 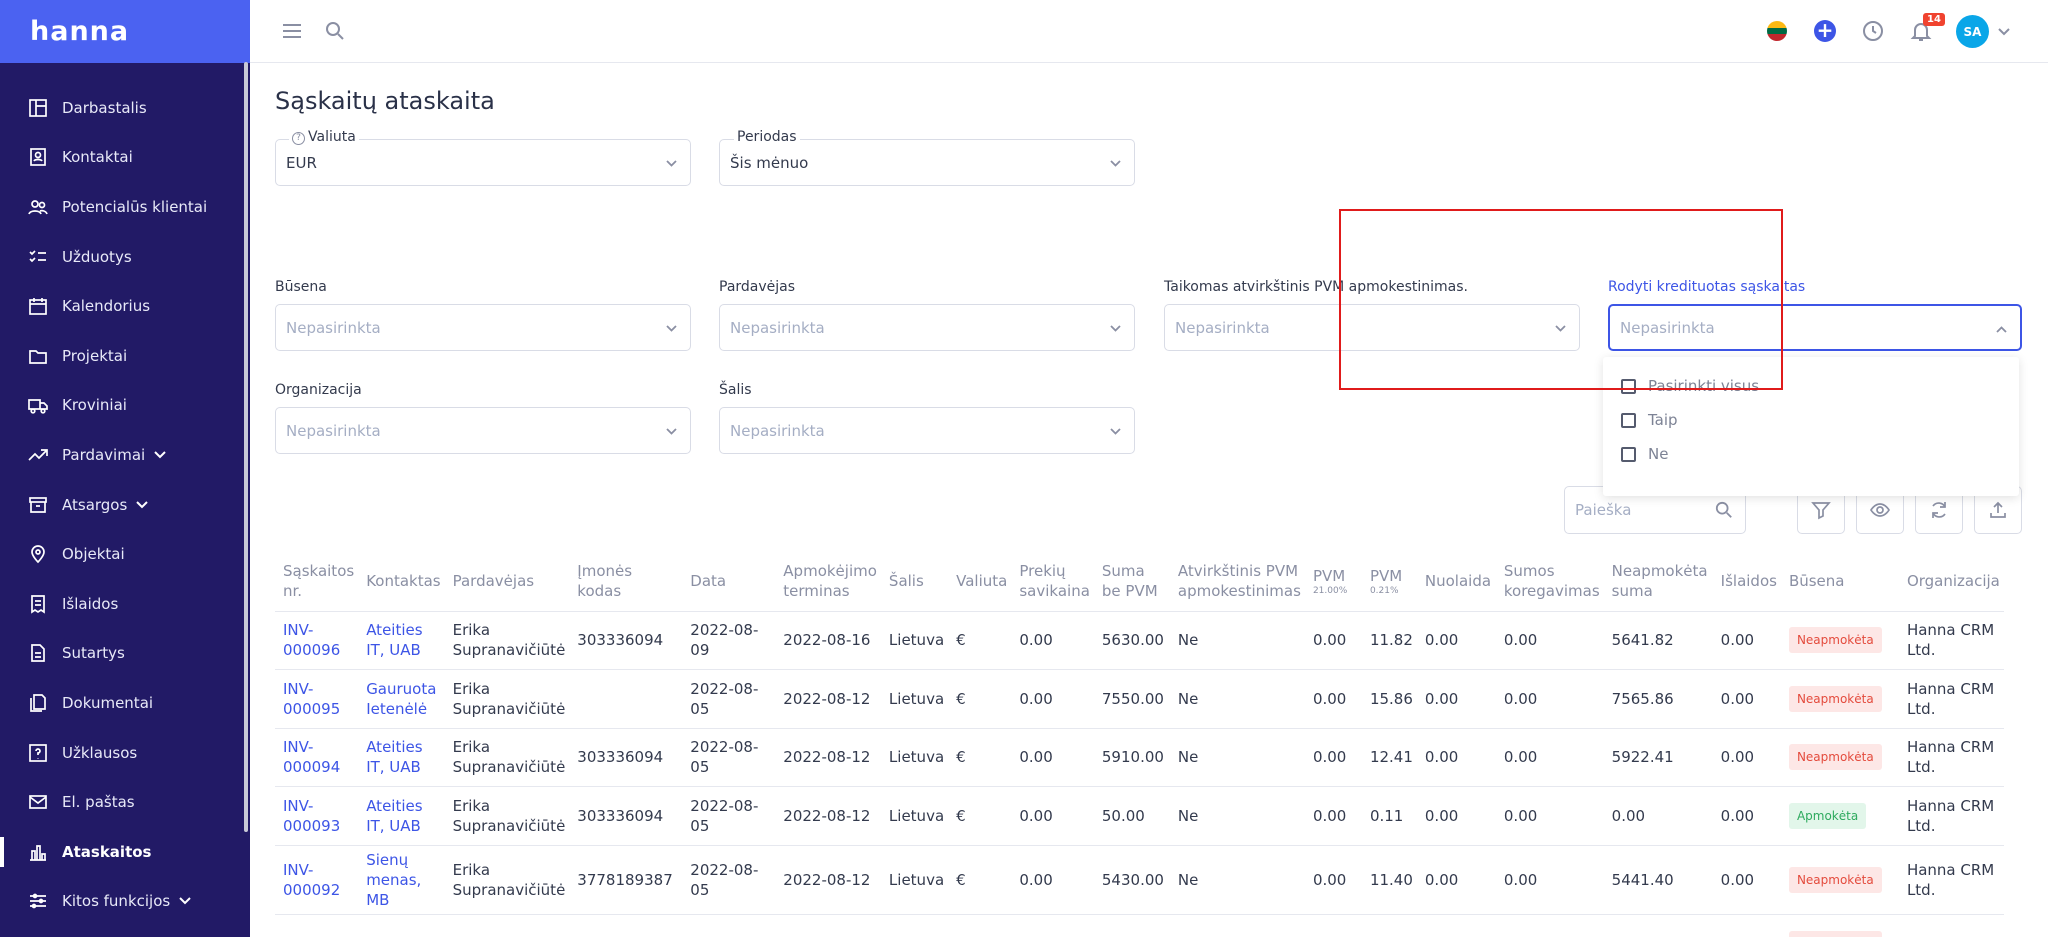 I want to click on column-header: Išlaidos, so click(x=1747, y=581).